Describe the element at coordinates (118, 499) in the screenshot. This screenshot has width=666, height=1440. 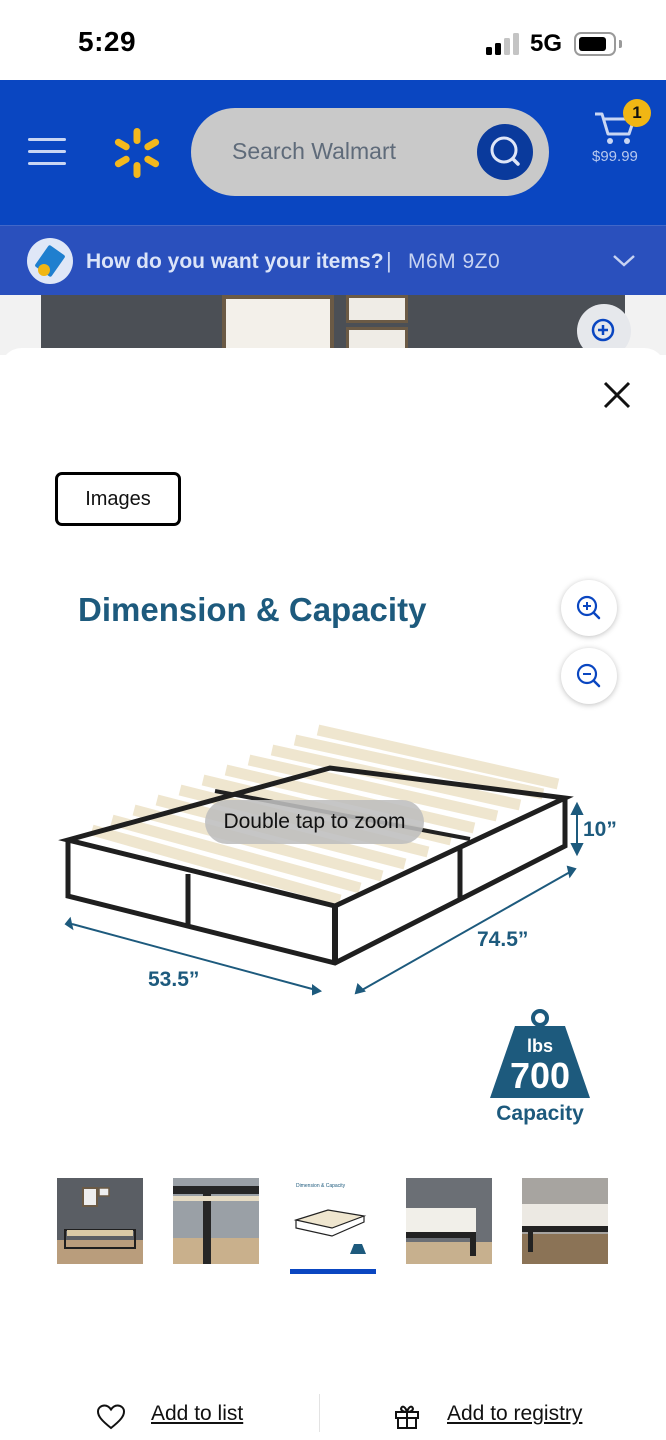
I see `tab-images: Images` at that location.